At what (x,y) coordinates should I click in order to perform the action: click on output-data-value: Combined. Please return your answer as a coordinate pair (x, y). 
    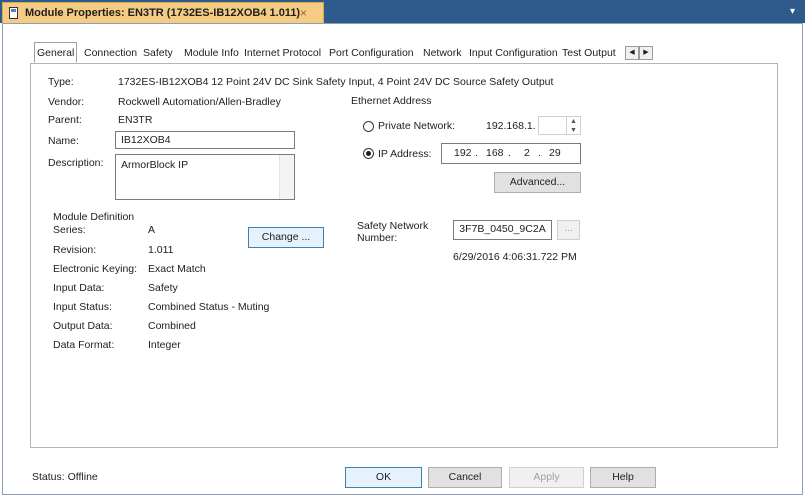
    Looking at the image, I should click on (172, 326).